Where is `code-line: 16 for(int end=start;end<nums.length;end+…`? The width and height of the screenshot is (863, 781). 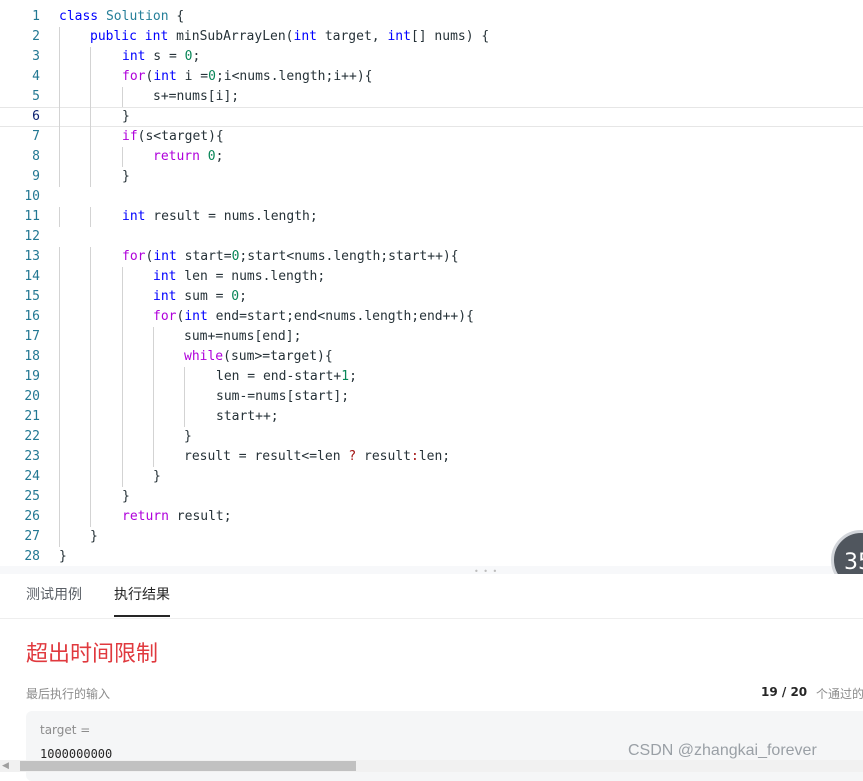
code-line: 16 for(int end=start;end<nums.length;end+… is located at coordinates (431, 317).